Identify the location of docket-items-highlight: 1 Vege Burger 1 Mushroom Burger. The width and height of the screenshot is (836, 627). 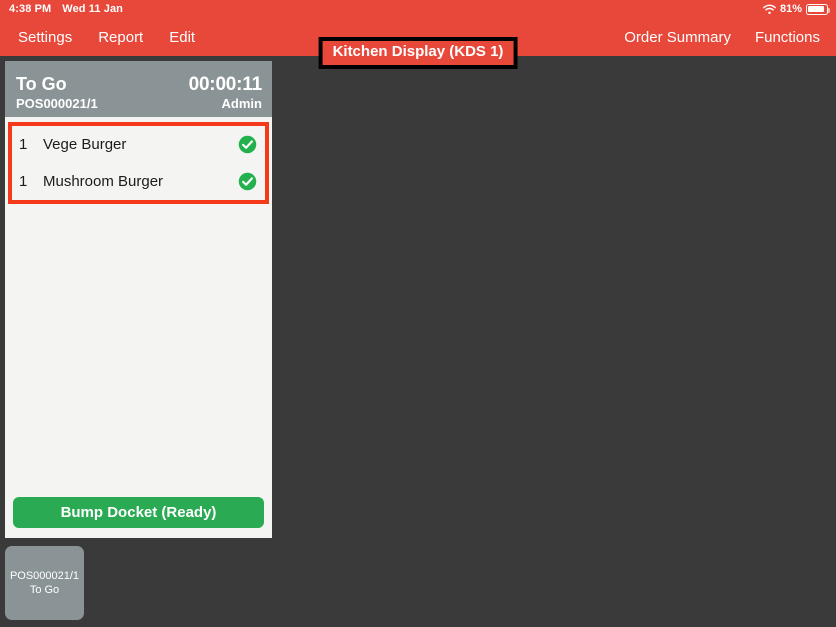
(138, 163).